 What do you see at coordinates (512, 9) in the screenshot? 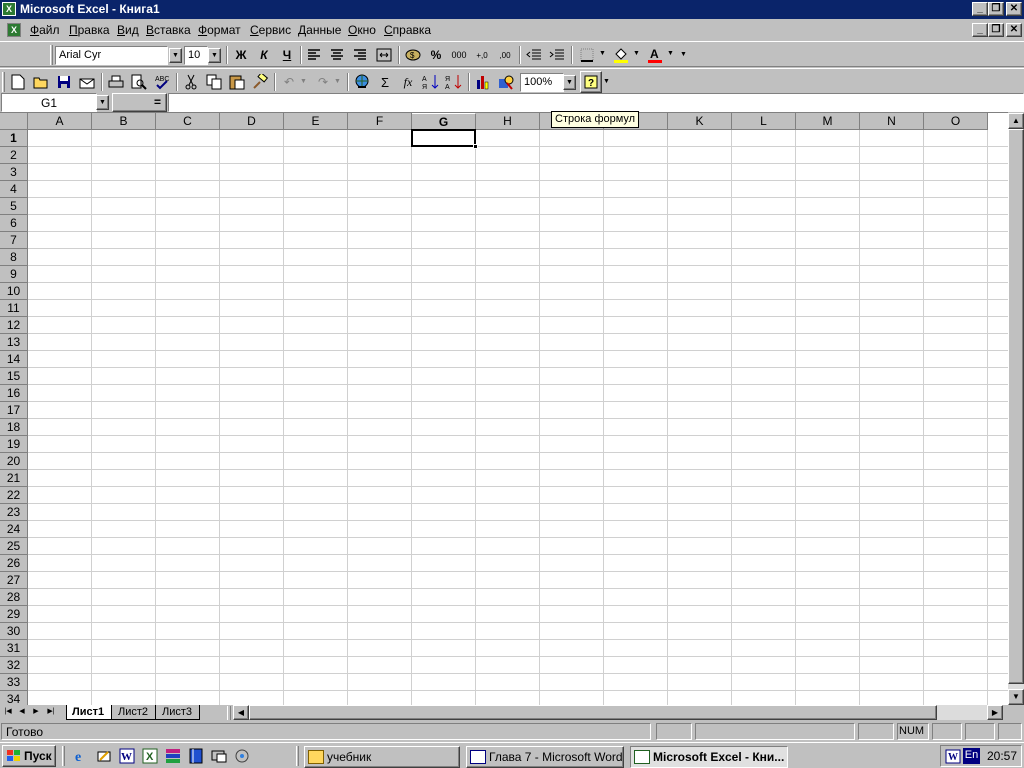
I see `title-bar: X Microsoft Excel - Книга1 _ ❐ ✕` at bounding box center [512, 9].